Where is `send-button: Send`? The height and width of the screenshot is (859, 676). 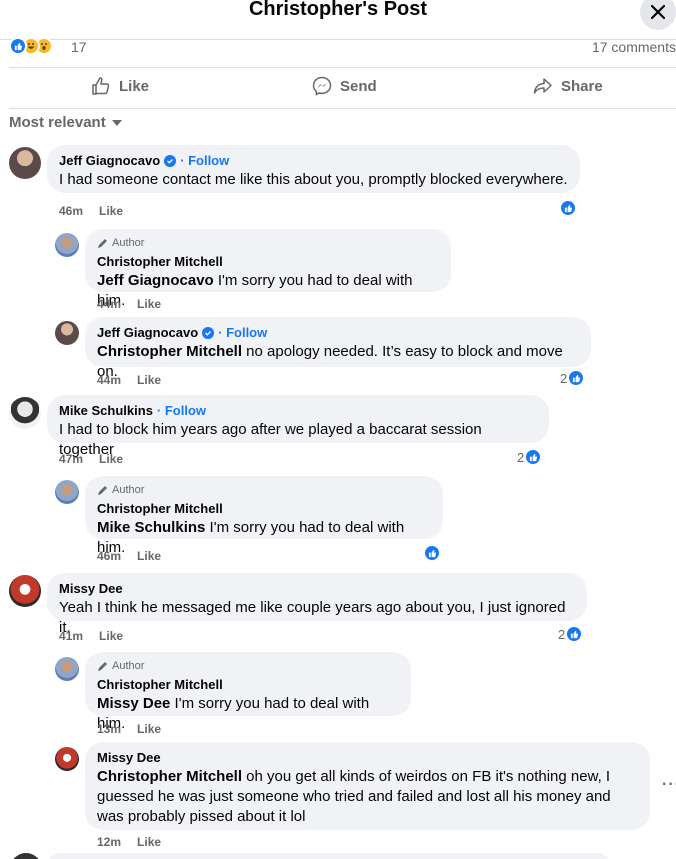 send-button: Send is located at coordinates (344, 86).